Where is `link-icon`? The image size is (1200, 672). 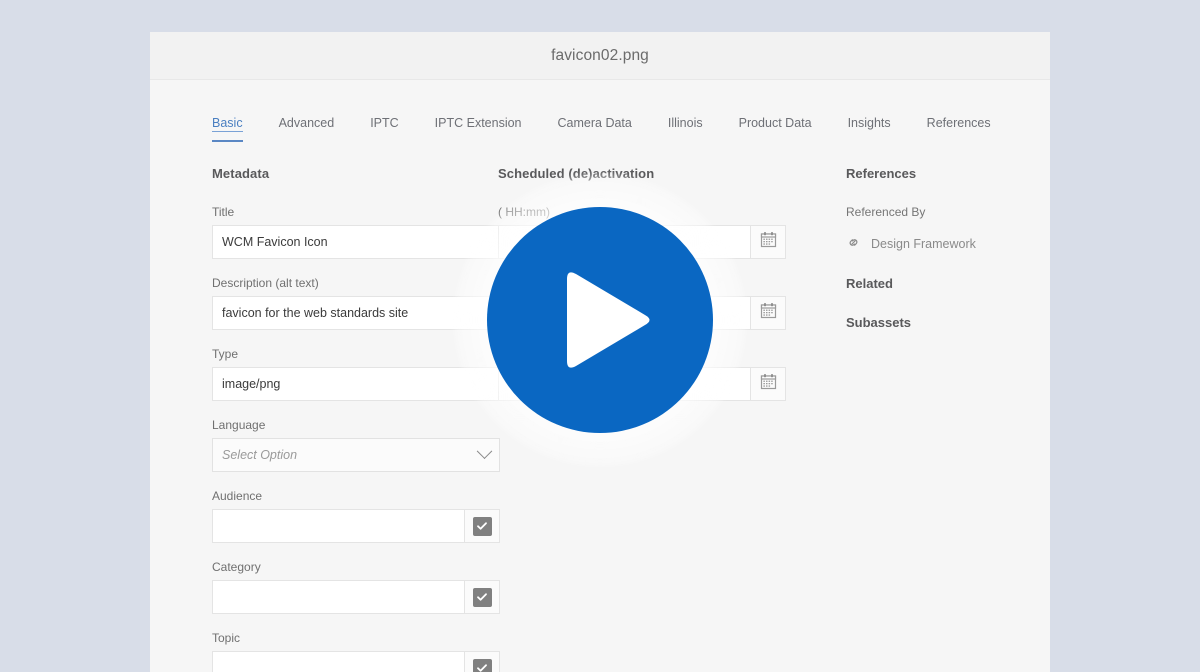
link-icon is located at coordinates (853, 244).